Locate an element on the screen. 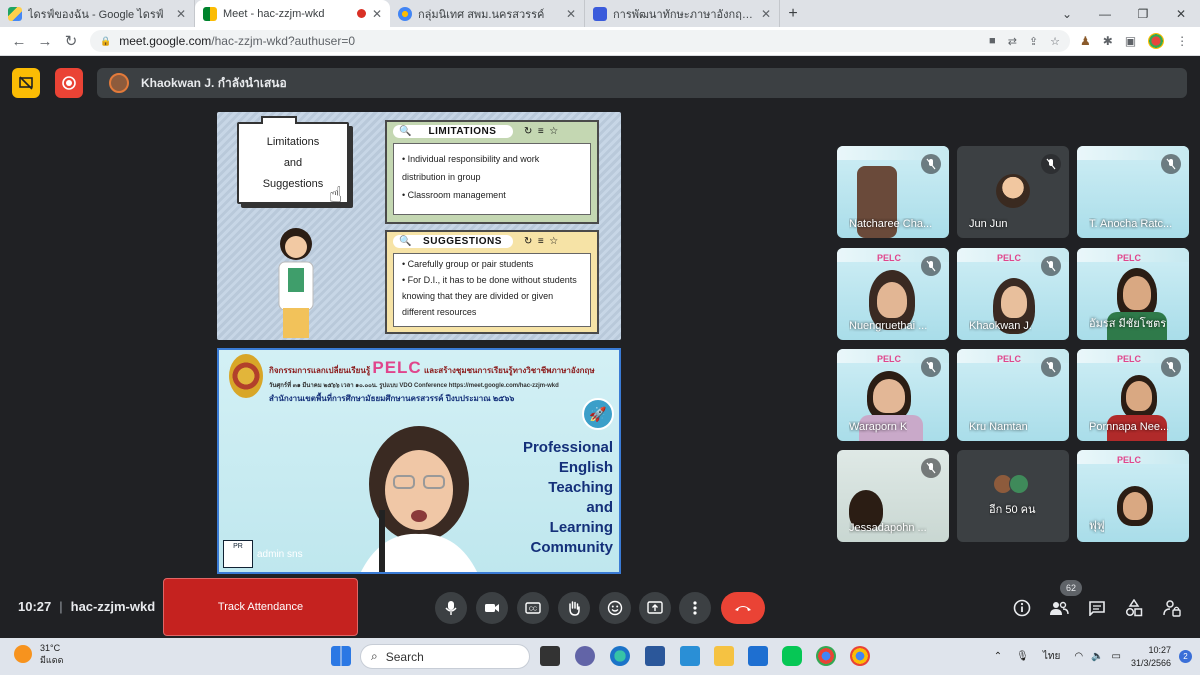 The height and width of the screenshot is (675, 1200). info-icon is located at coordinates (1022, 608).